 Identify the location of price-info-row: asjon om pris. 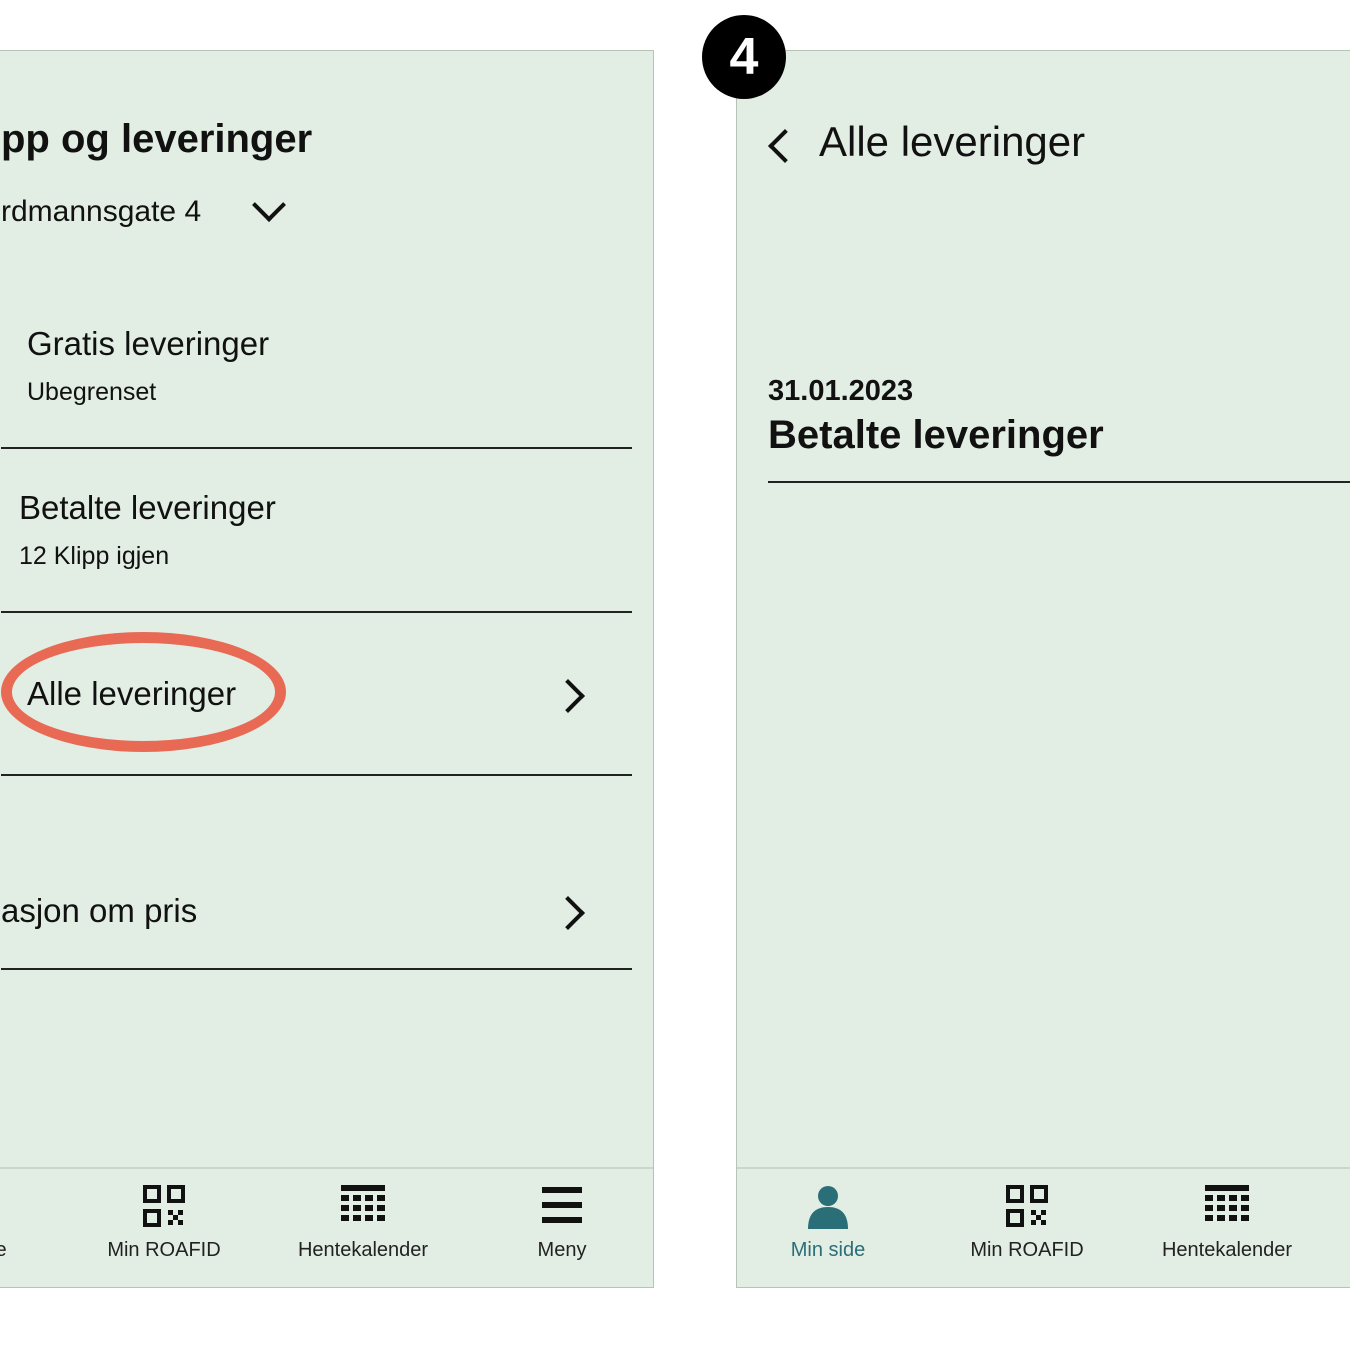
(316, 872).